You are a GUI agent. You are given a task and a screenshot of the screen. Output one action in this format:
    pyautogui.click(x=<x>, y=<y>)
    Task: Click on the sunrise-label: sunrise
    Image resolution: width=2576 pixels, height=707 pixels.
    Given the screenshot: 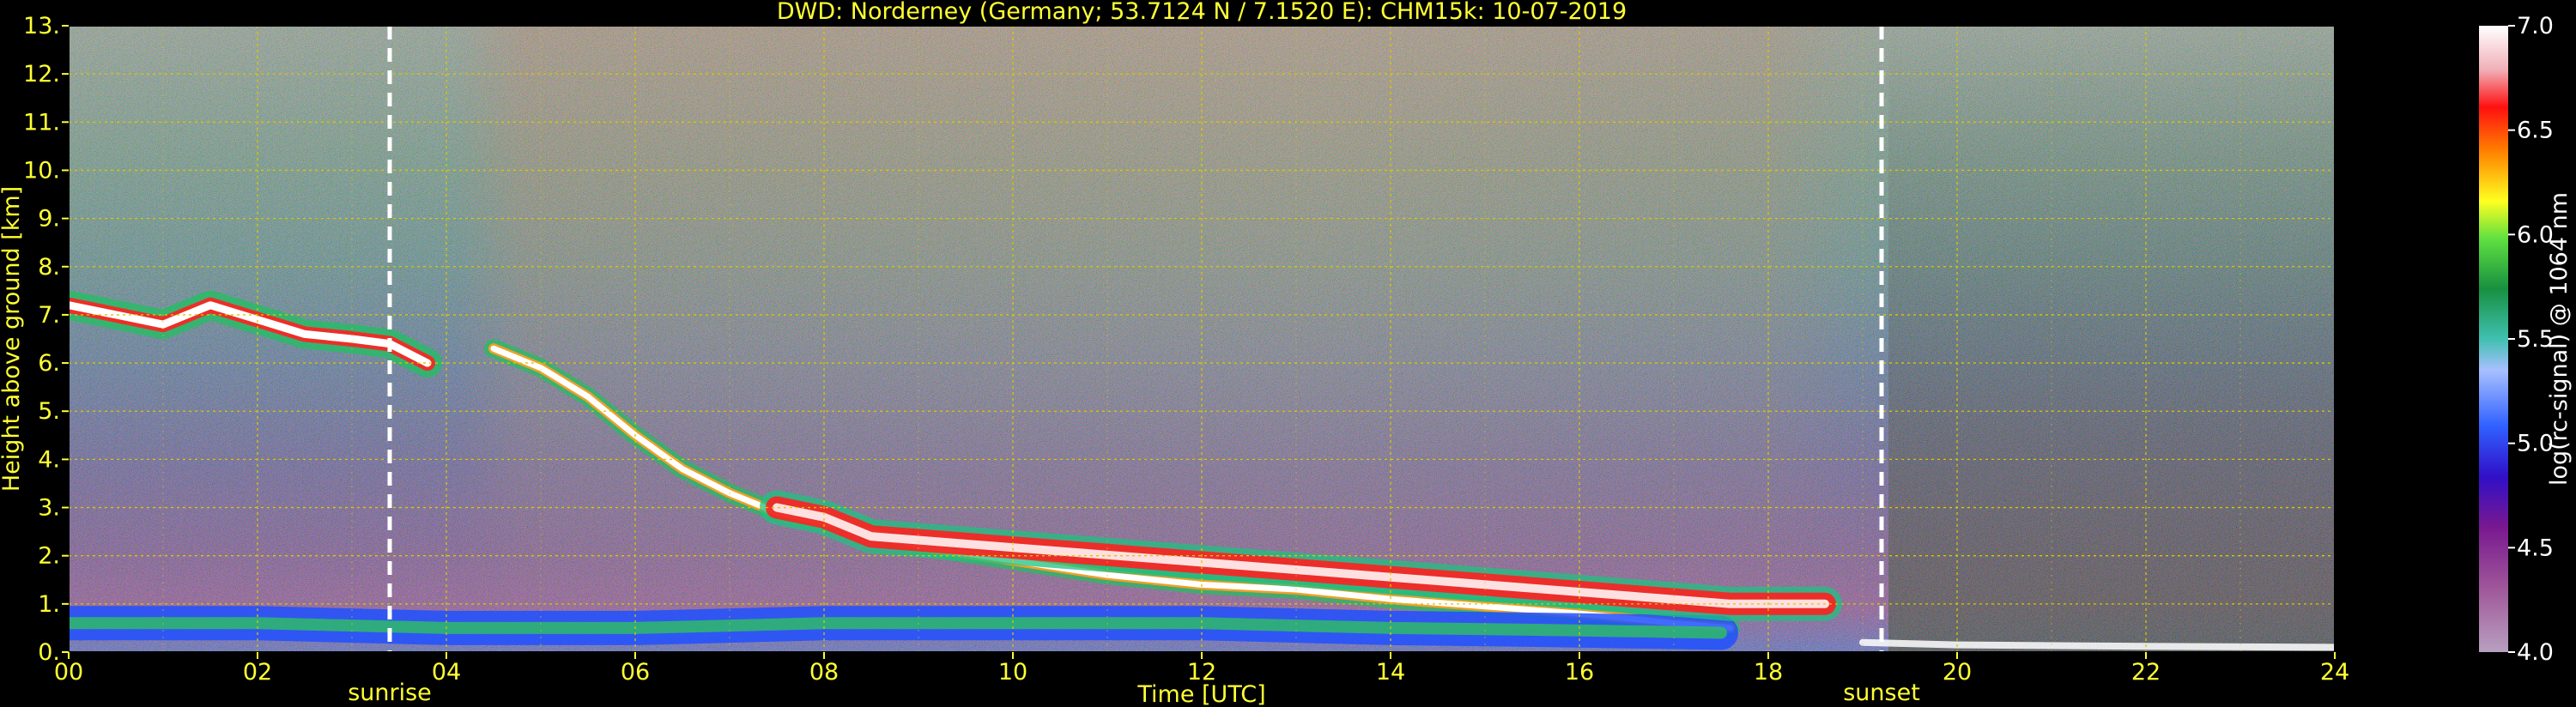 What is the action you would take?
    pyautogui.click(x=390, y=693)
    